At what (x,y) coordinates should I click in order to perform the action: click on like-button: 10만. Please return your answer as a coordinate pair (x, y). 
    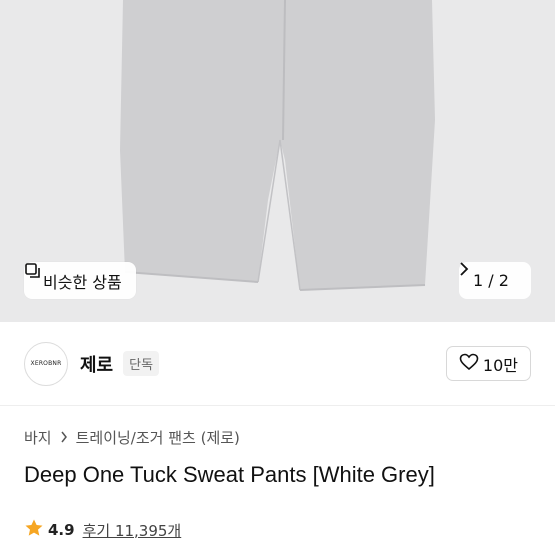
    Looking at the image, I should click on (488, 363).